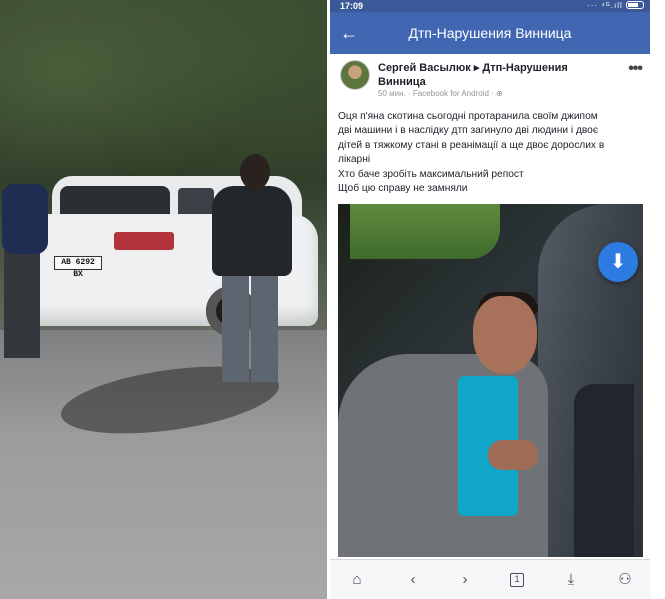  Describe the element at coordinates (440, 93) in the screenshot. I see `post-meta: 50 мин. · Facebook for Android · ⊕` at that location.